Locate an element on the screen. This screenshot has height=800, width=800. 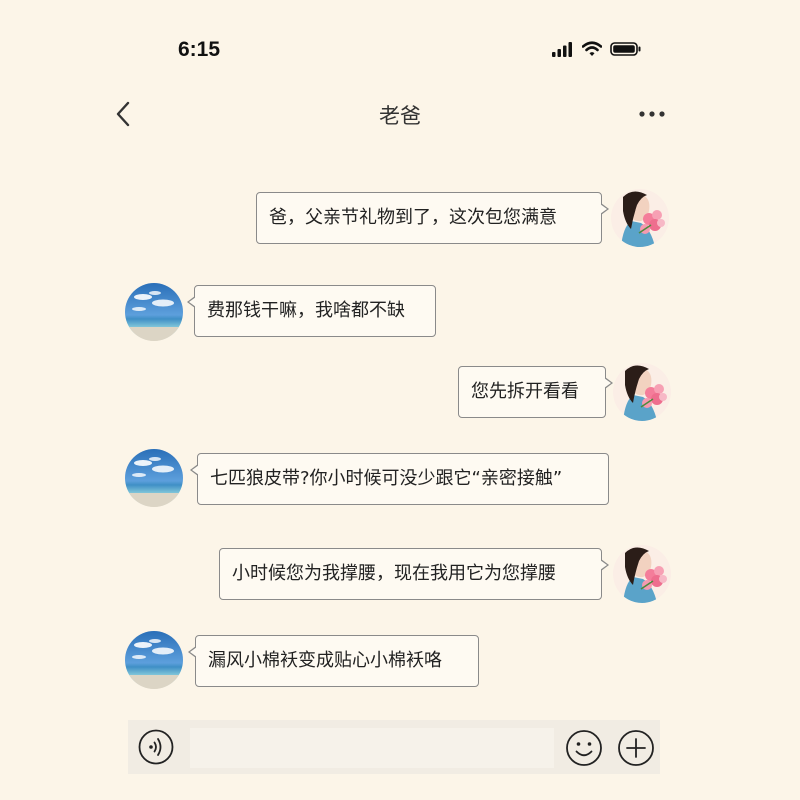
chat-title: 老爸 is located at coordinates (400, 116).